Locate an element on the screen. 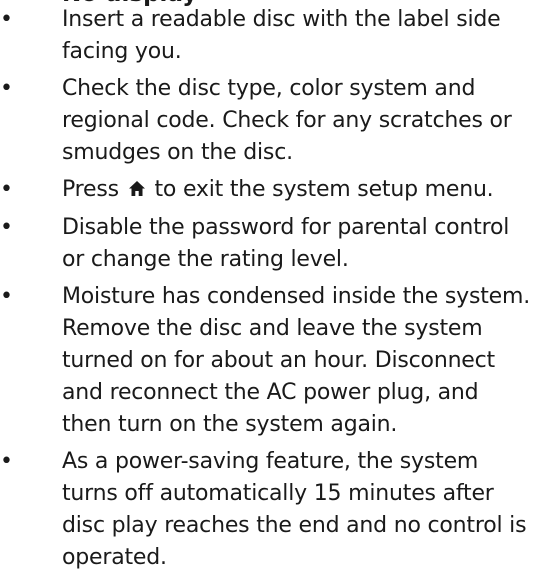 This screenshot has height=588, width=540. list-item: • Press to exit the system setup menu. is located at coordinates (270, 190).